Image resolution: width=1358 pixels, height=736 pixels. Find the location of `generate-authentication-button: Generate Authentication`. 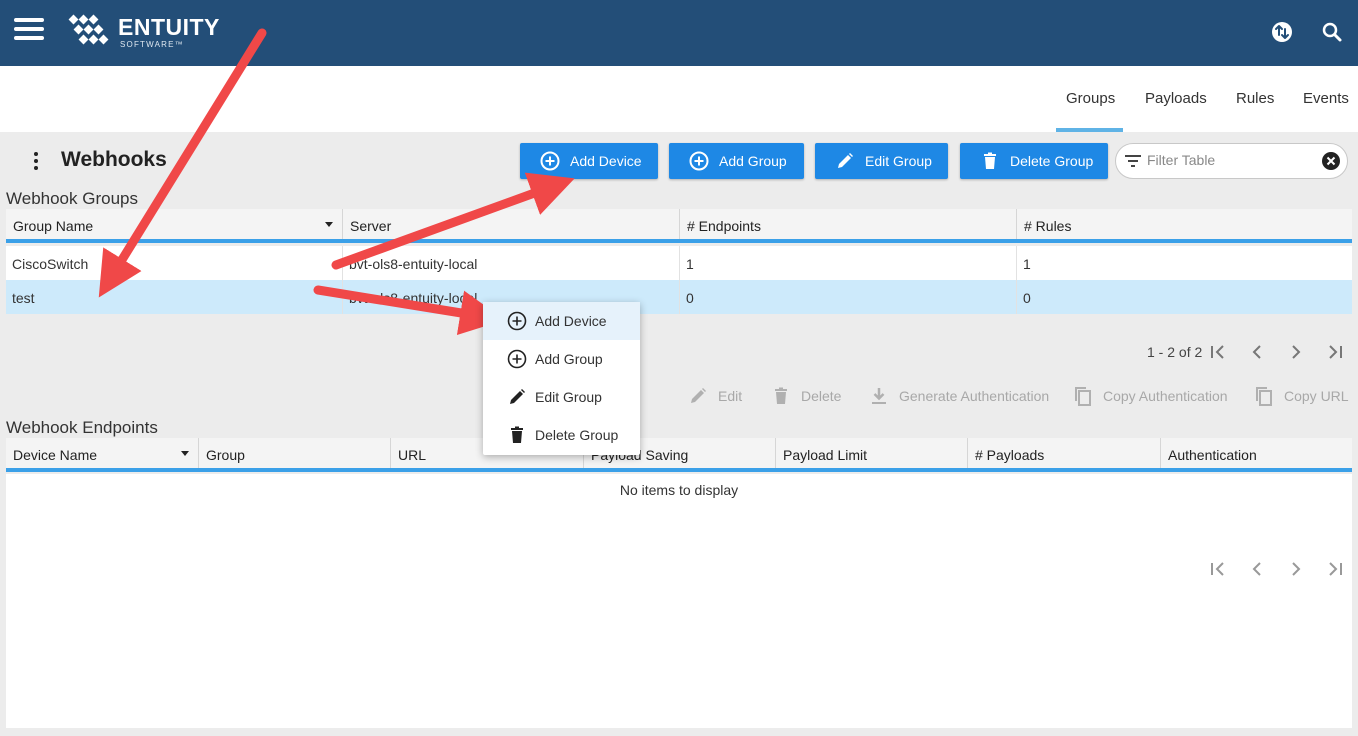

generate-authentication-button: Generate Authentication is located at coordinates (959, 396).